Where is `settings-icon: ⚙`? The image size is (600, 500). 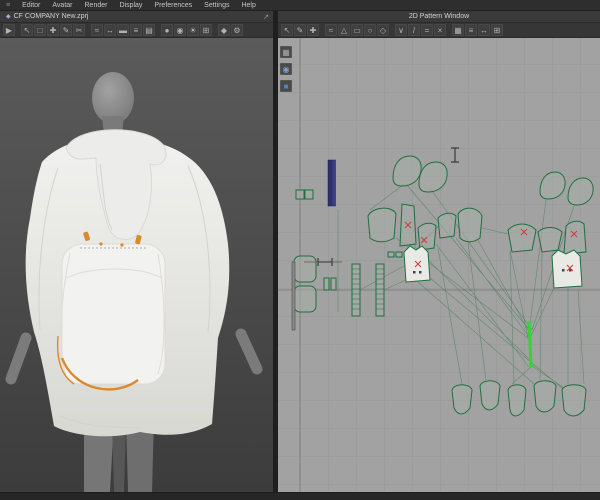
settings-icon: ⚙ is located at coordinates (237, 30).